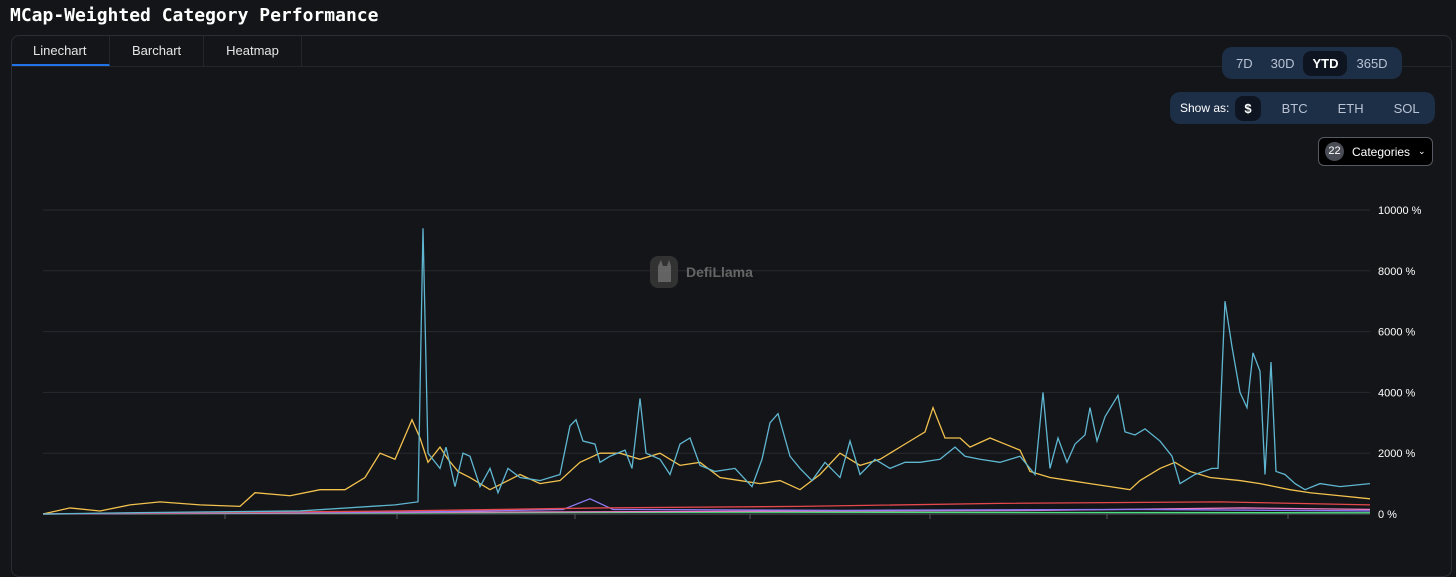 This screenshot has height=577, width=1456. I want to click on watermark-text: DefiLlama, so click(719, 272).